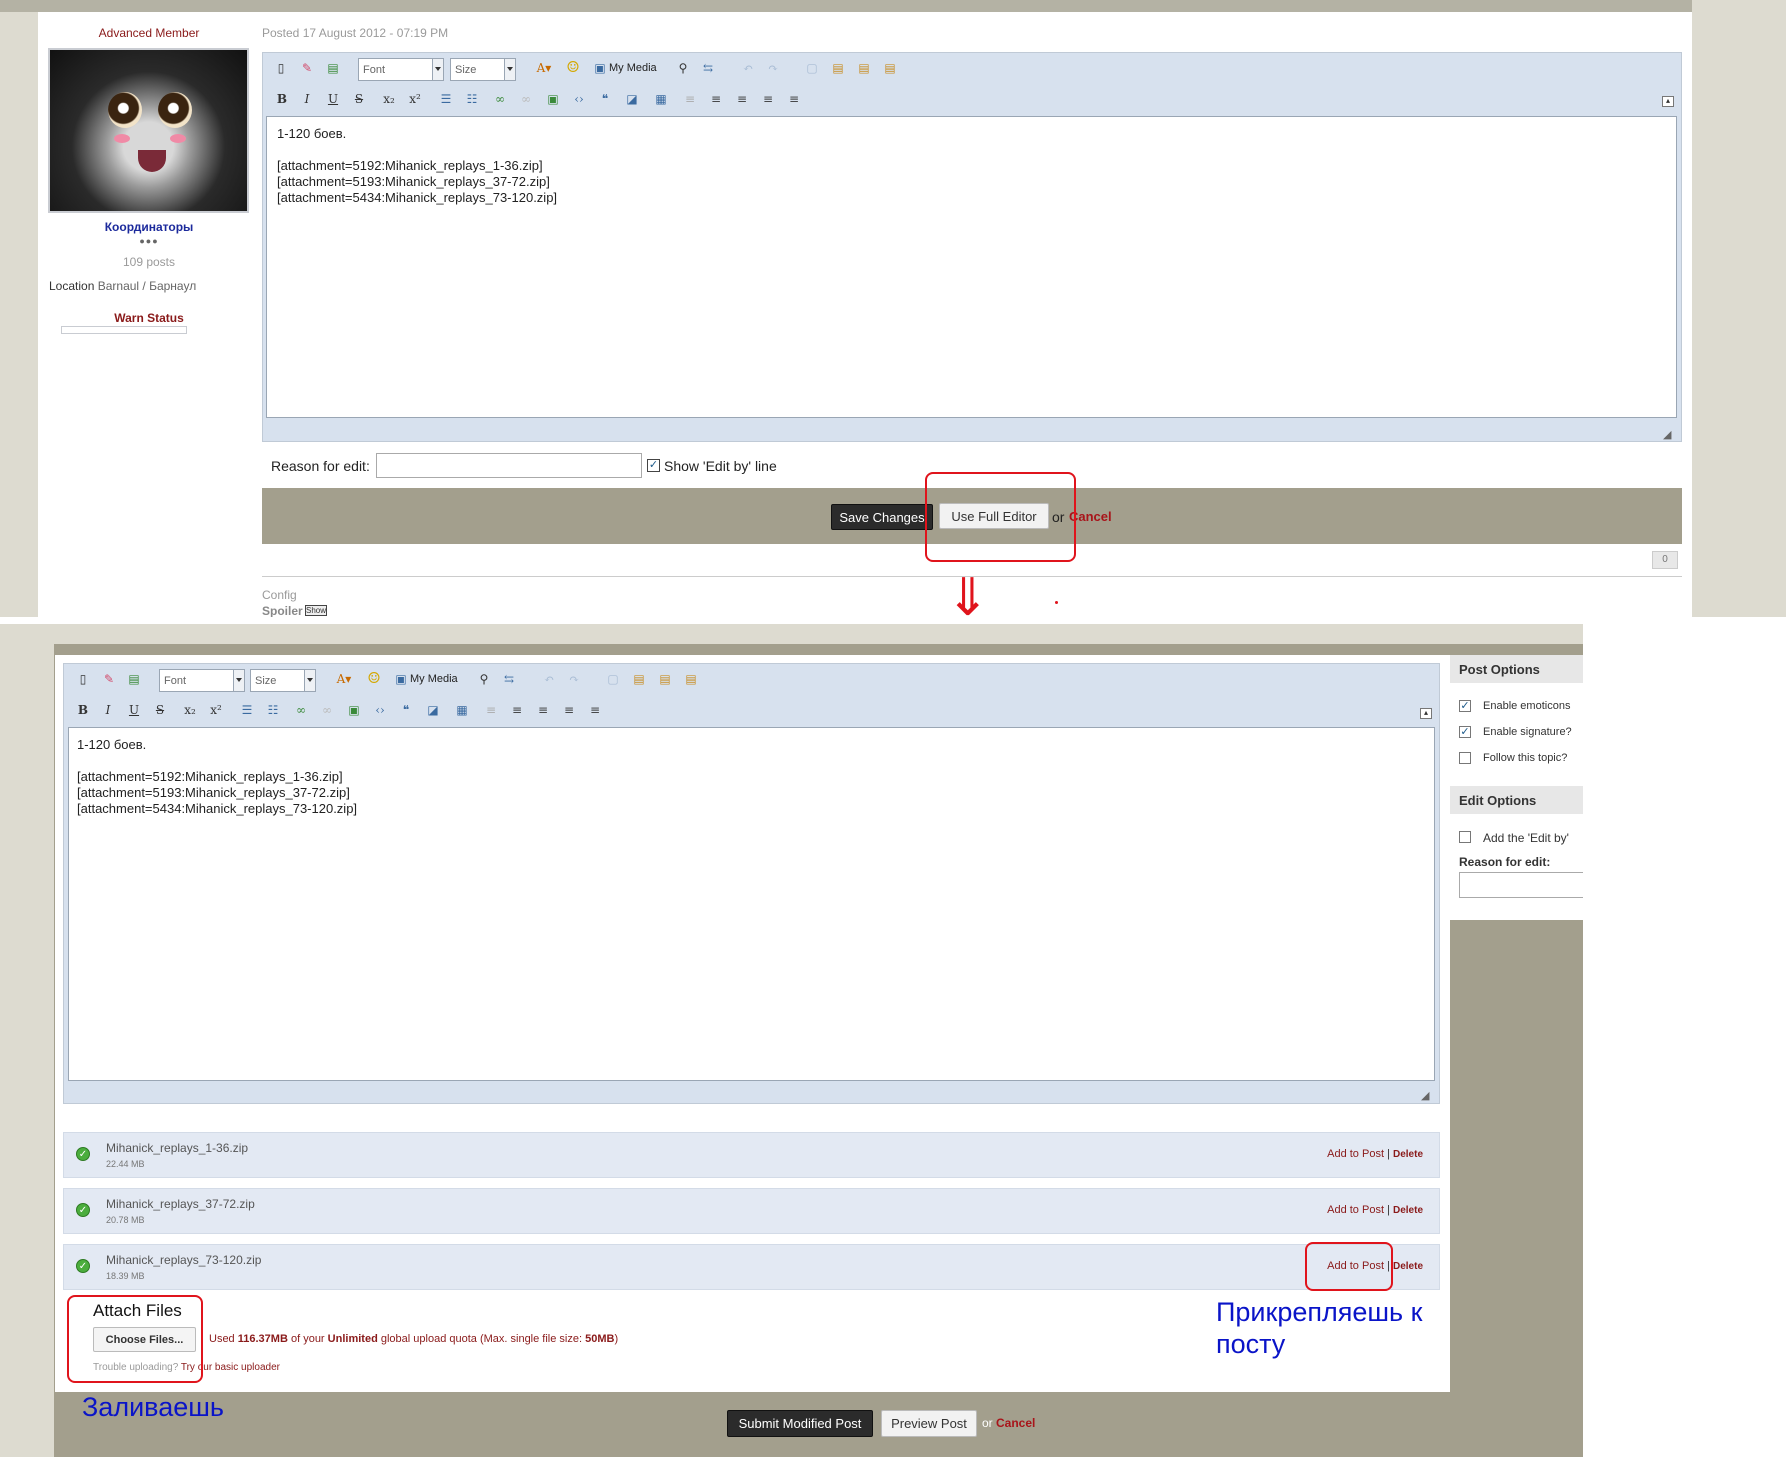 This screenshot has height=1470, width=1786. Describe the element at coordinates (316, 610) in the screenshot. I see `spoiler-show-button: Show` at that location.